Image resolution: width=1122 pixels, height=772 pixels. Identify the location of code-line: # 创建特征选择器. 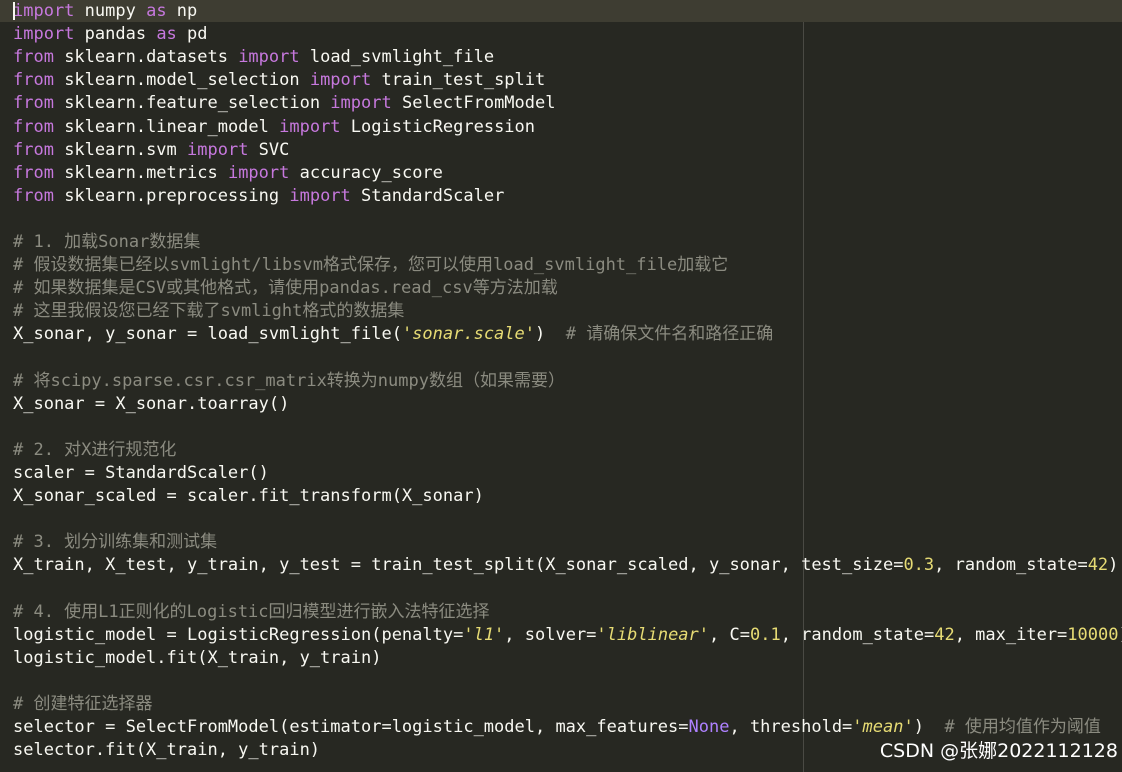
(82, 704).